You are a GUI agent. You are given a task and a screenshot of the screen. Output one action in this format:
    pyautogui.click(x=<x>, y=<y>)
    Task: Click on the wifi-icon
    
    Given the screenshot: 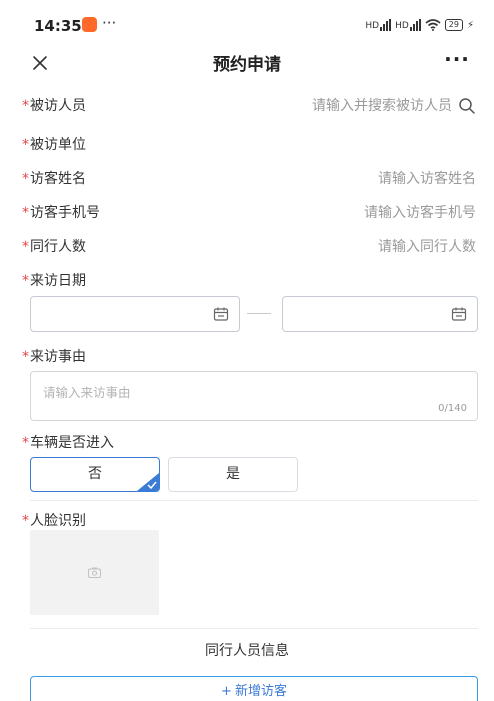 What is the action you would take?
    pyautogui.click(x=433, y=25)
    